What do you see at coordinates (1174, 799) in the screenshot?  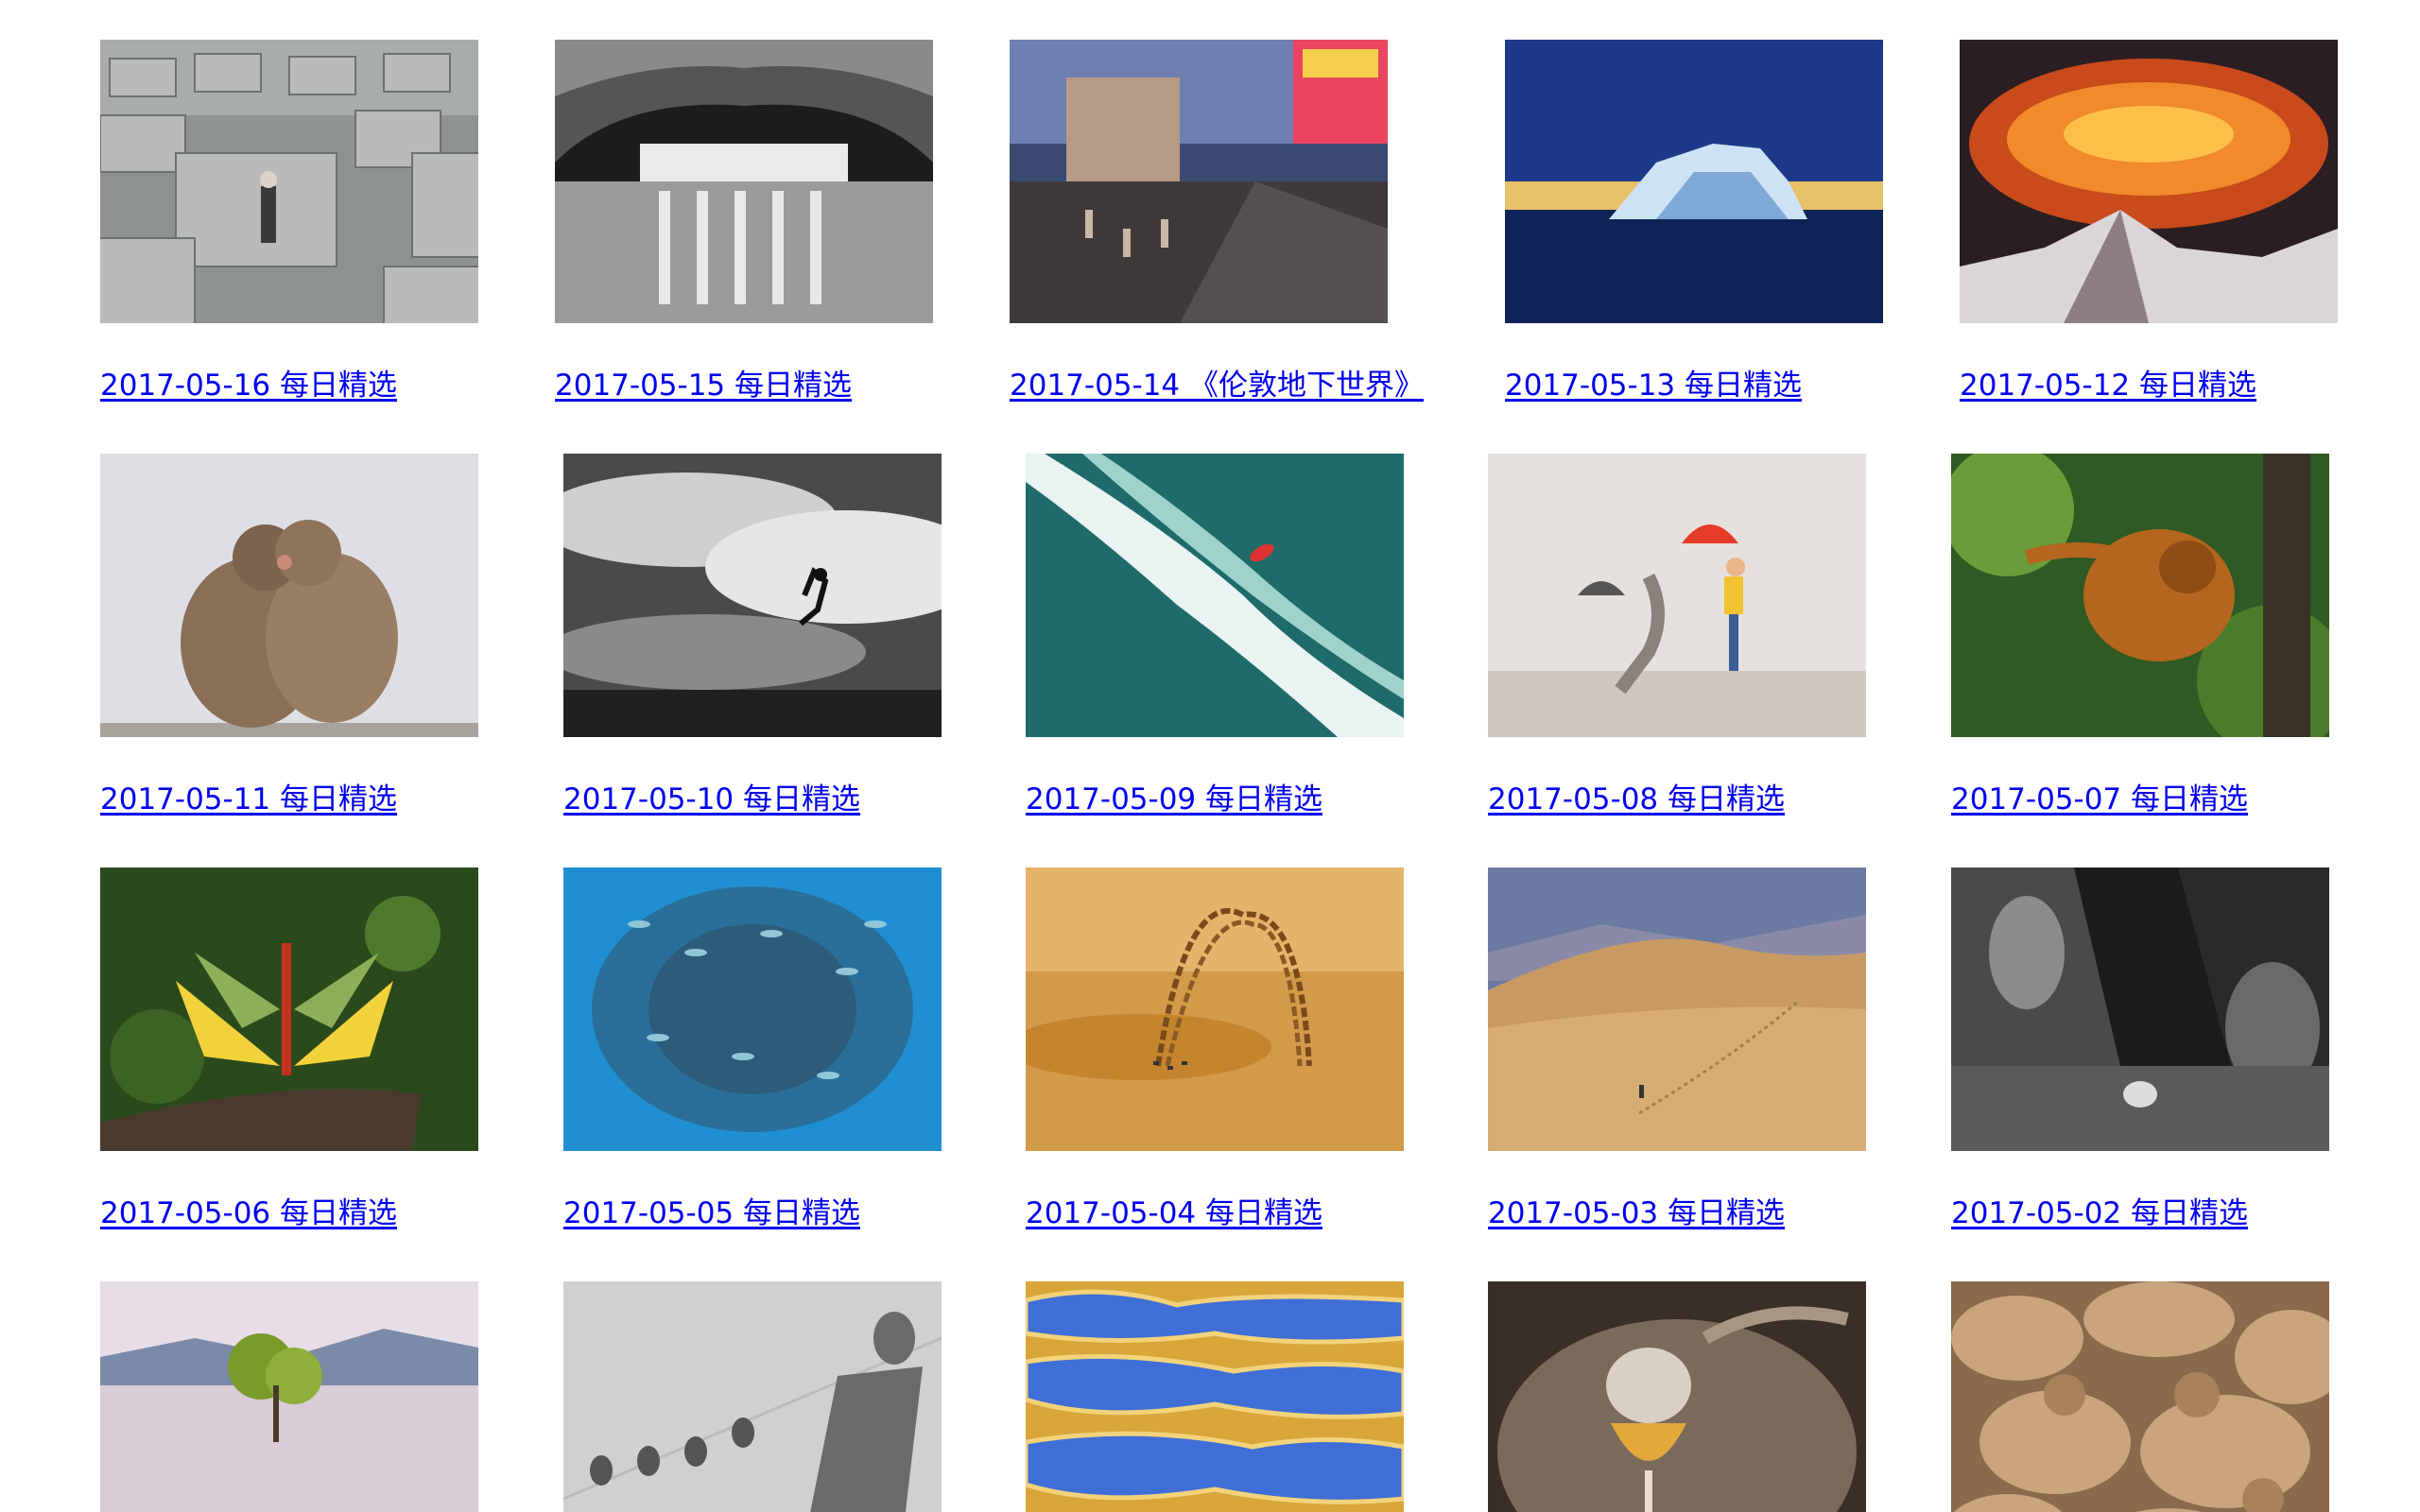 I see `post-link: 2017-05-09 每日精选` at bounding box center [1174, 799].